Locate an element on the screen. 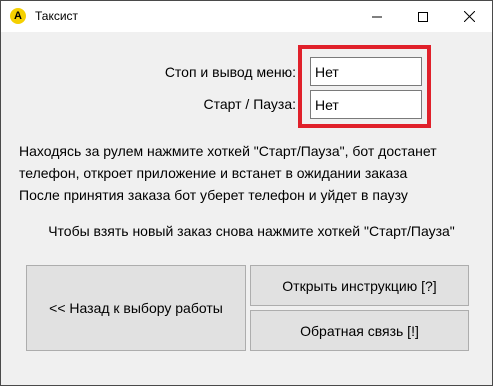 This screenshot has width=493, height=386. stop-hotkey-label: Стоп и вывод меню: is located at coordinates (230, 72).